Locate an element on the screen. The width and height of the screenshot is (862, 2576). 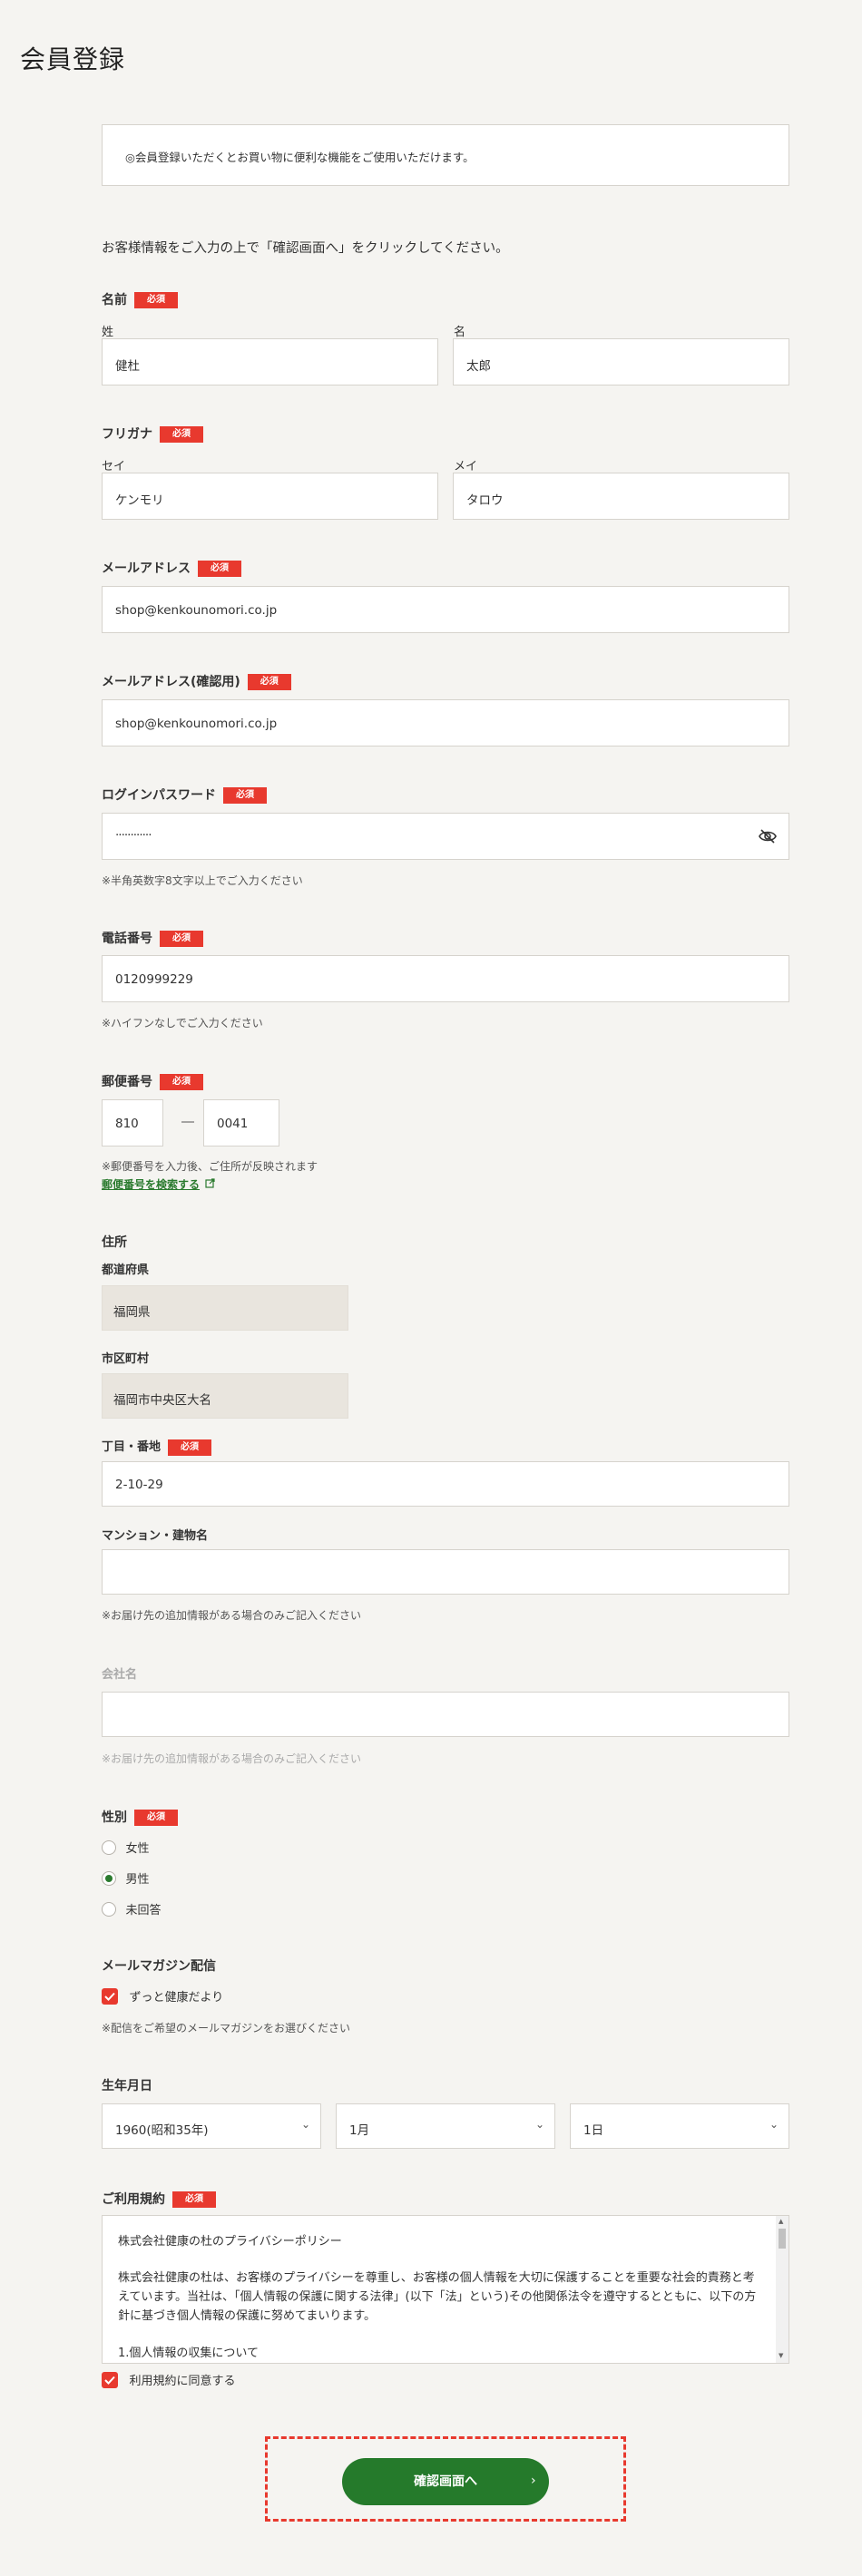
name-label: 名前 必須 is located at coordinates (140, 299).